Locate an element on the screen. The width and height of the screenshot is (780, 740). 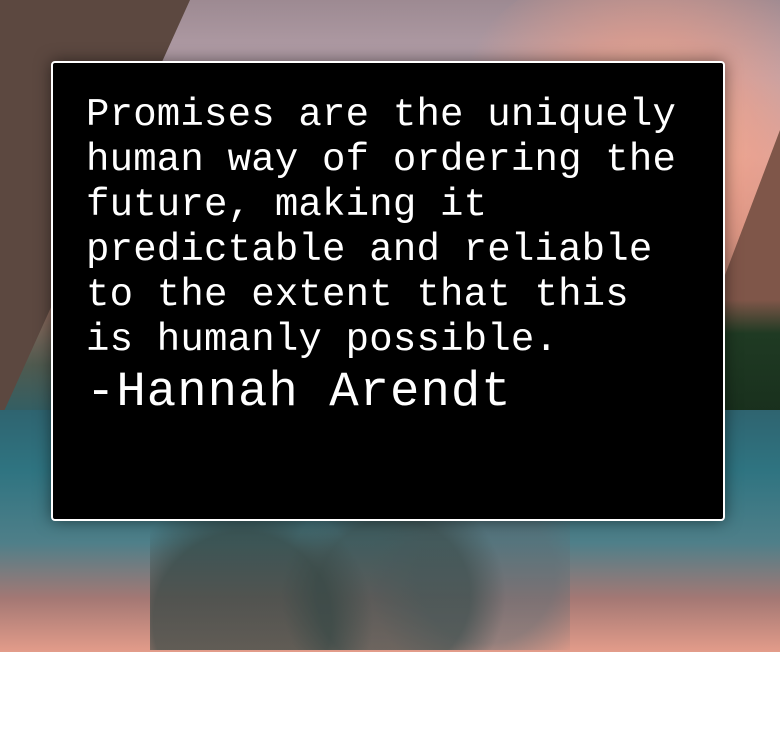
quote-author: -Hannah Arendt is located at coordinates (299, 392).